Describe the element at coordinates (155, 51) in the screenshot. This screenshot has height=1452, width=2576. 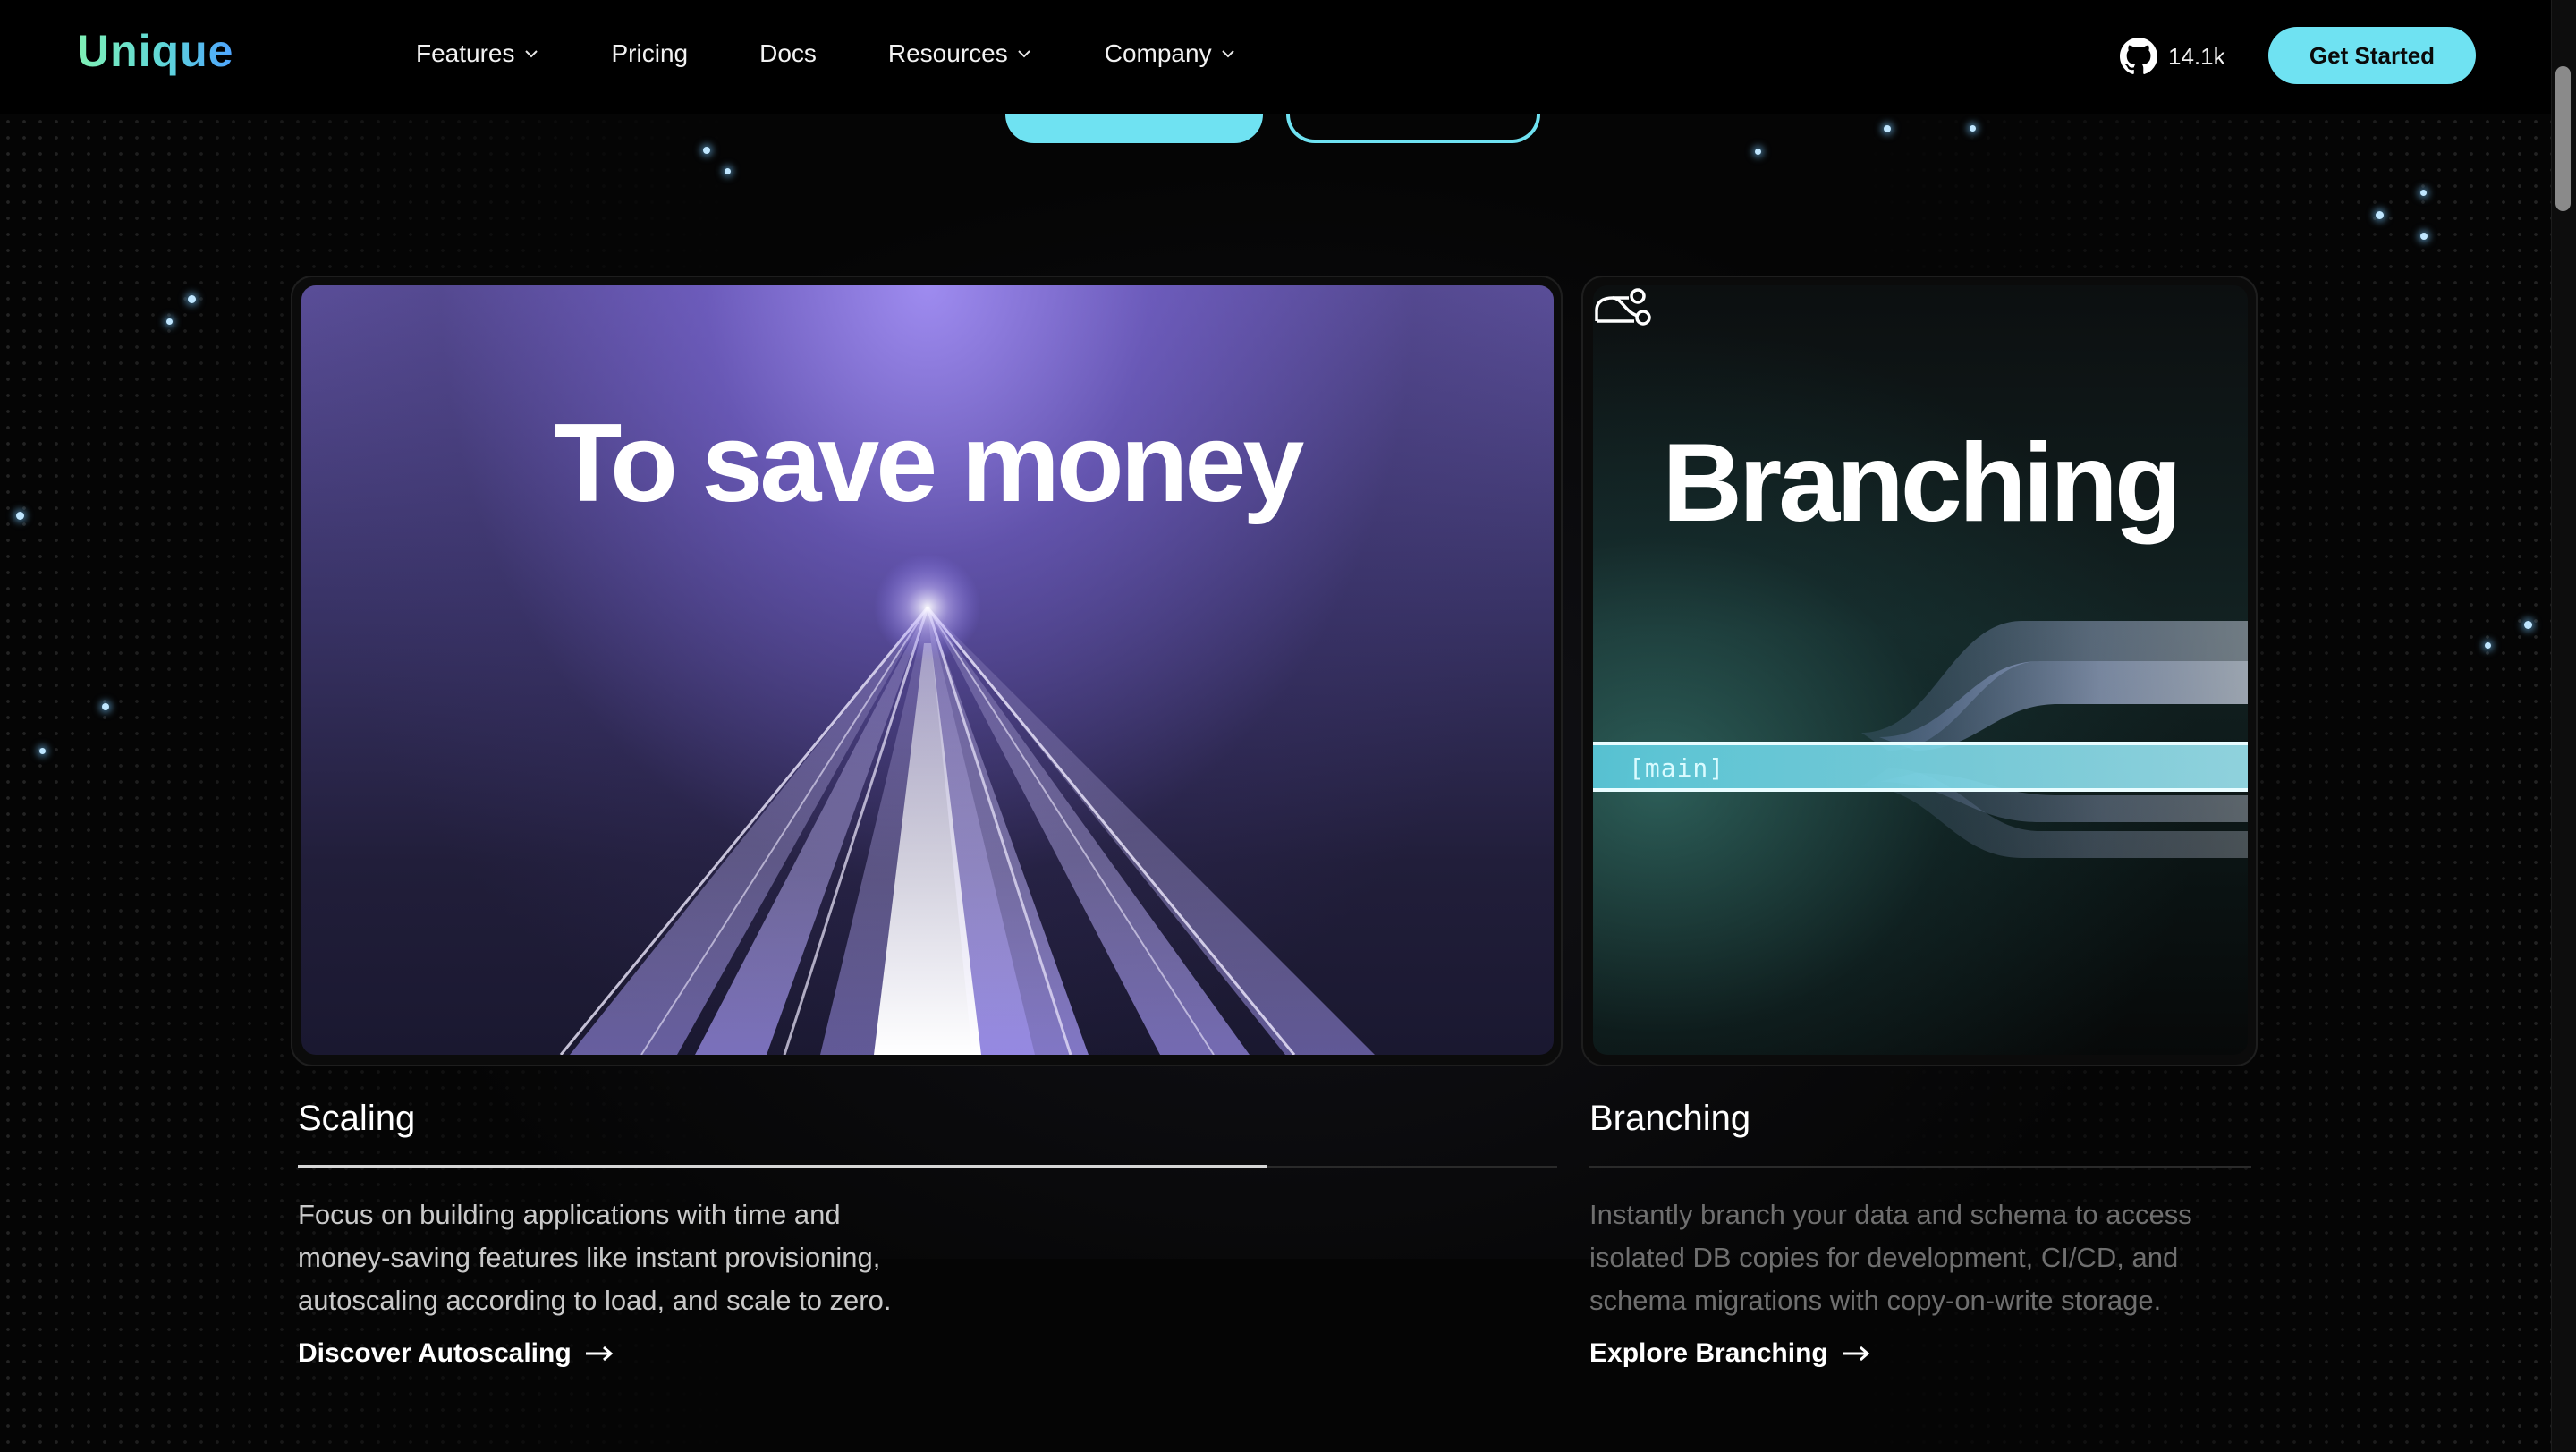
I see `logo: Unique` at that location.